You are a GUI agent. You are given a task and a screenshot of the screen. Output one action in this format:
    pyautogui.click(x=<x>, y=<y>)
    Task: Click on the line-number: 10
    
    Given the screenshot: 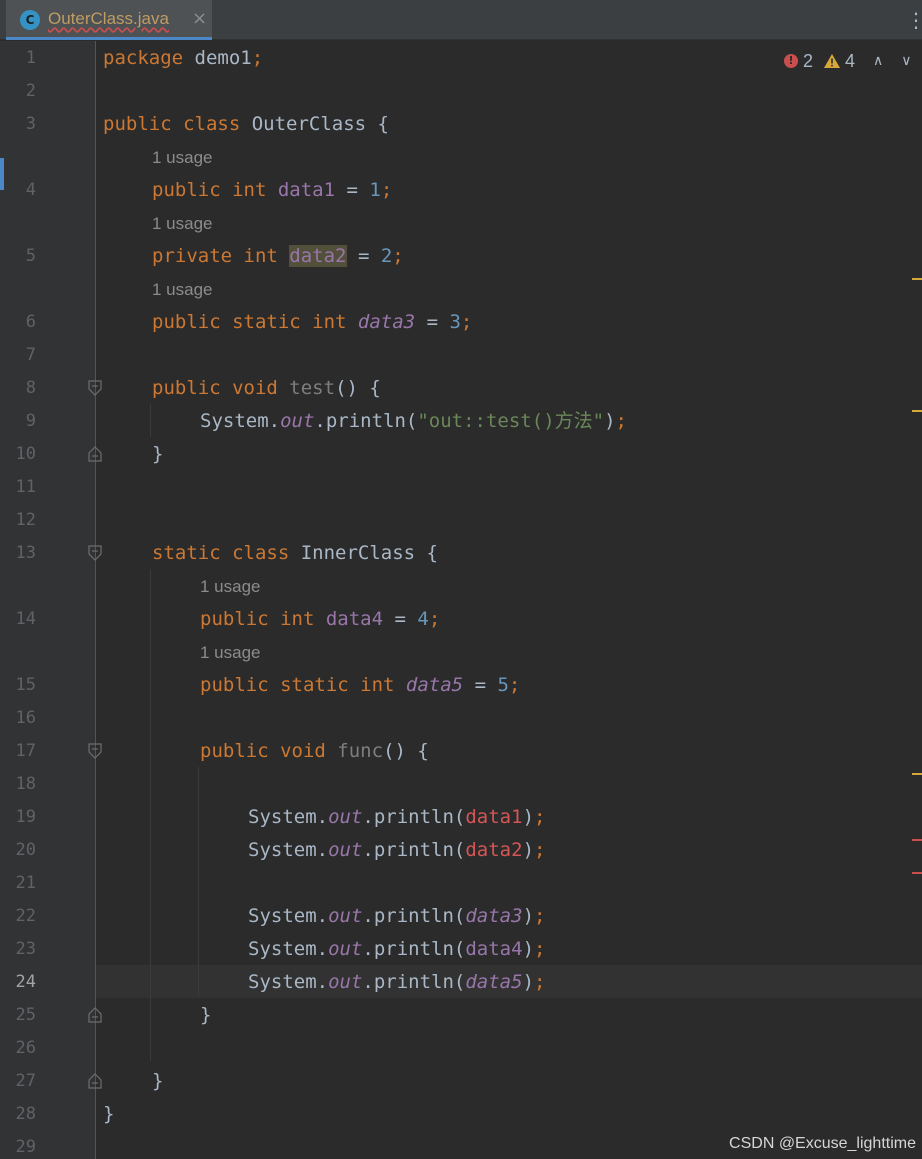 What is the action you would take?
    pyautogui.click(x=25, y=454)
    